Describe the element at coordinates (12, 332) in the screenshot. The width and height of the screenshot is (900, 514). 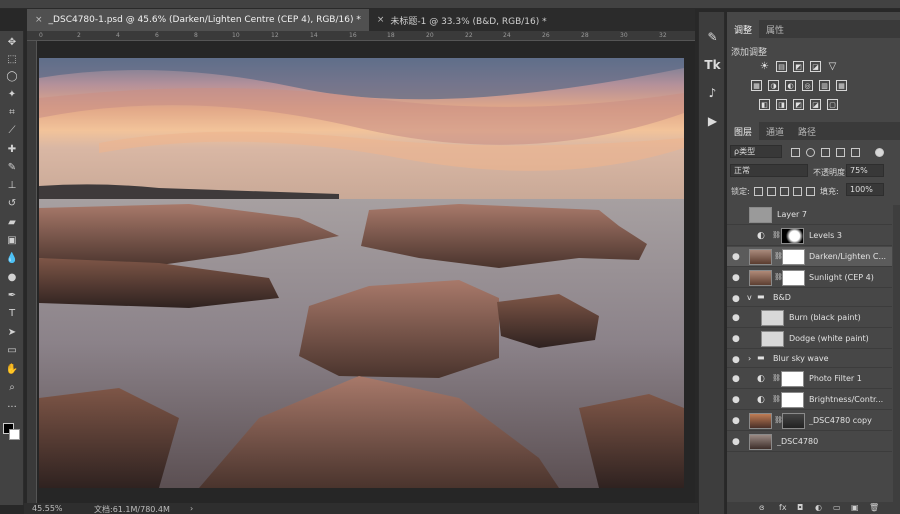
I see `path-selection-icon: ➤` at that location.